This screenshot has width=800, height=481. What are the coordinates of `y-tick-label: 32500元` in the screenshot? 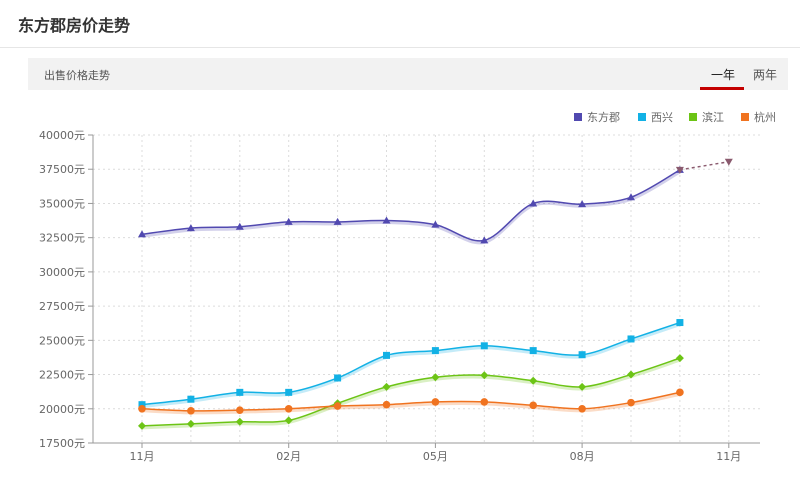 It's located at (62, 238).